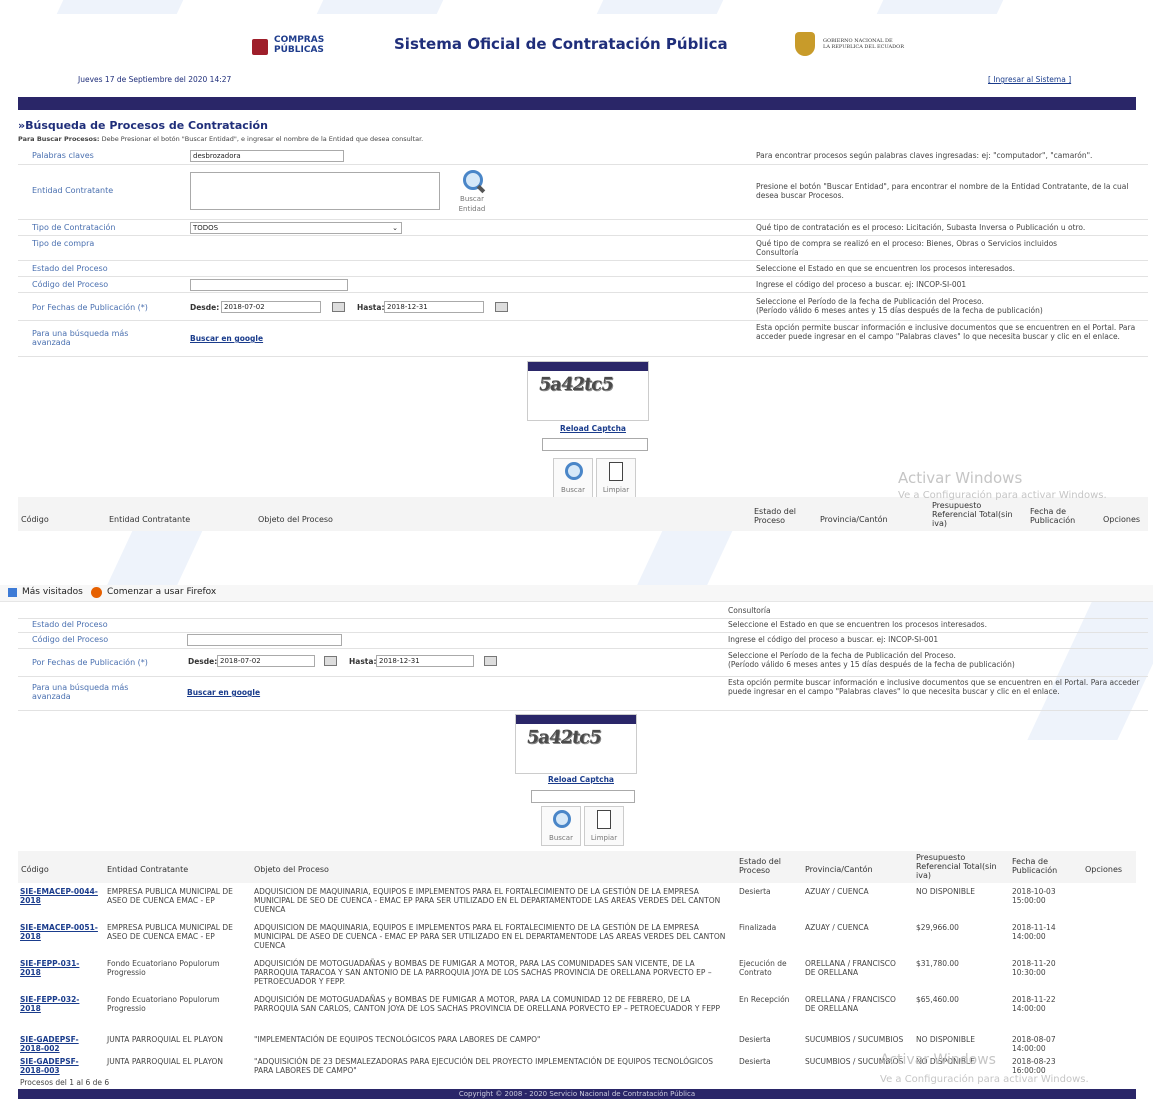  I want to click on purchase-type-label: Tipo de compra, so click(63, 243).